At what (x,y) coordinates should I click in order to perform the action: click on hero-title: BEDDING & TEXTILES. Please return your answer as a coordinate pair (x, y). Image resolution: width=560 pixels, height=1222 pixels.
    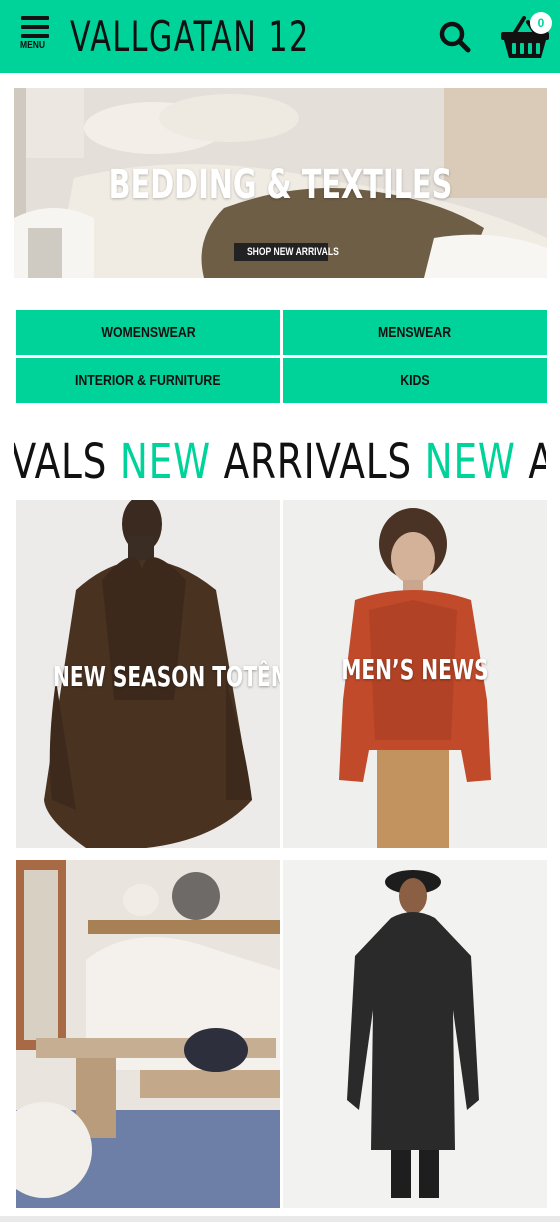
    Looking at the image, I should click on (280, 185).